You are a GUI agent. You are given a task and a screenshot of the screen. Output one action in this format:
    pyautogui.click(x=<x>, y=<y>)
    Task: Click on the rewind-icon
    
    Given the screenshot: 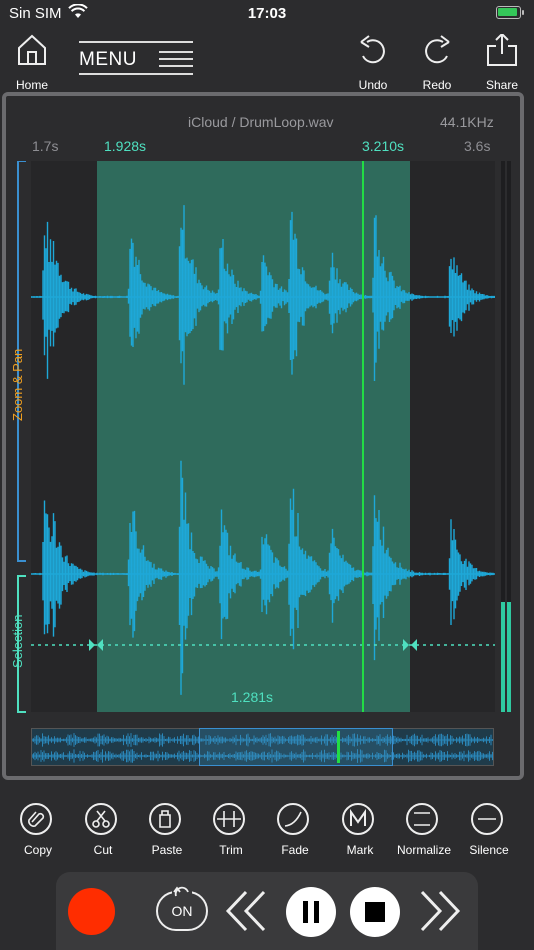 What is the action you would take?
    pyautogui.click(x=245, y=911)
    